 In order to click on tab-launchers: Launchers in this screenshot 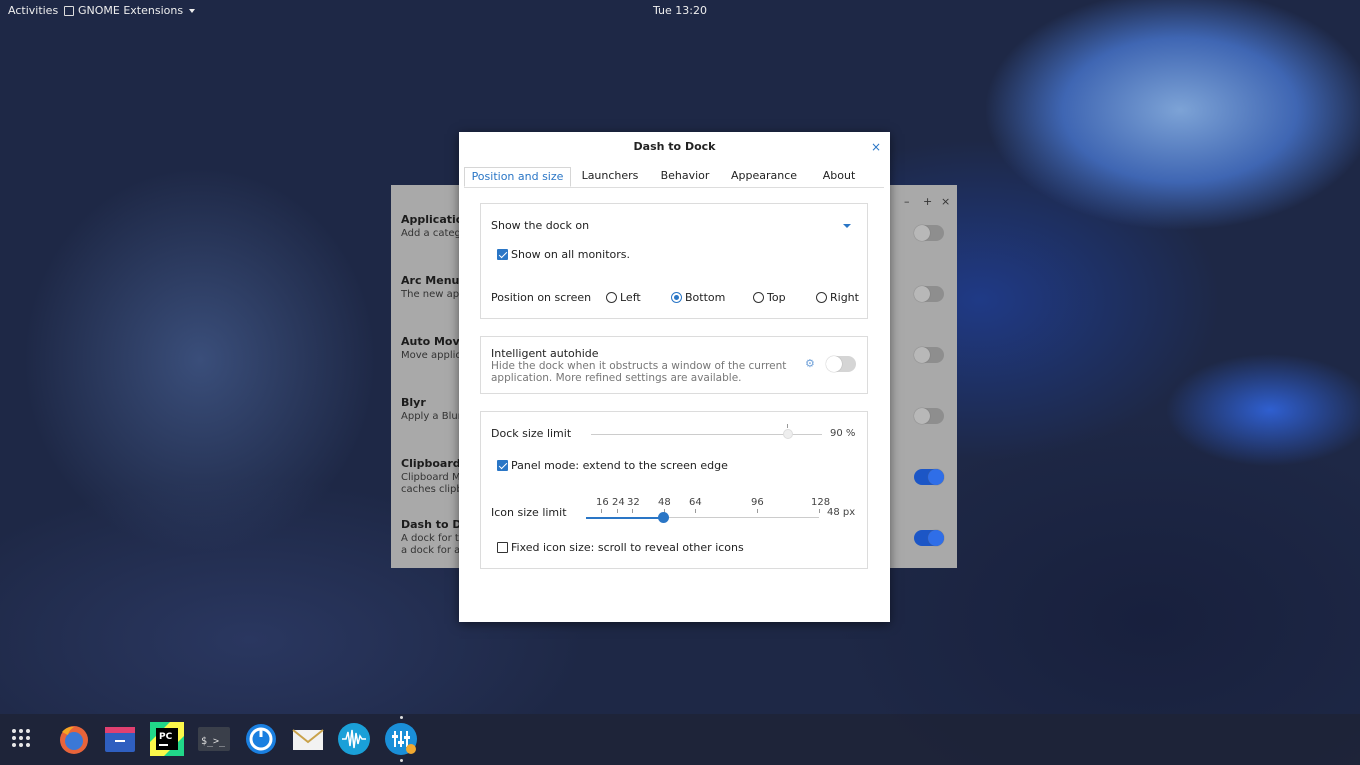, I will do `click(610, 176)`.